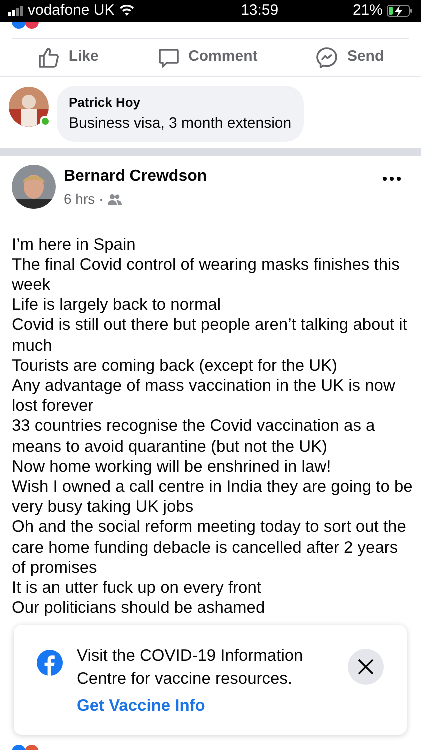 The width and height of the screenshot is (421, 750). I want to click on post-text-line: Oh and the social reform meeting today to sort out the care home funding debacle is cancelled after 2 years of promises, so click(210, 547).